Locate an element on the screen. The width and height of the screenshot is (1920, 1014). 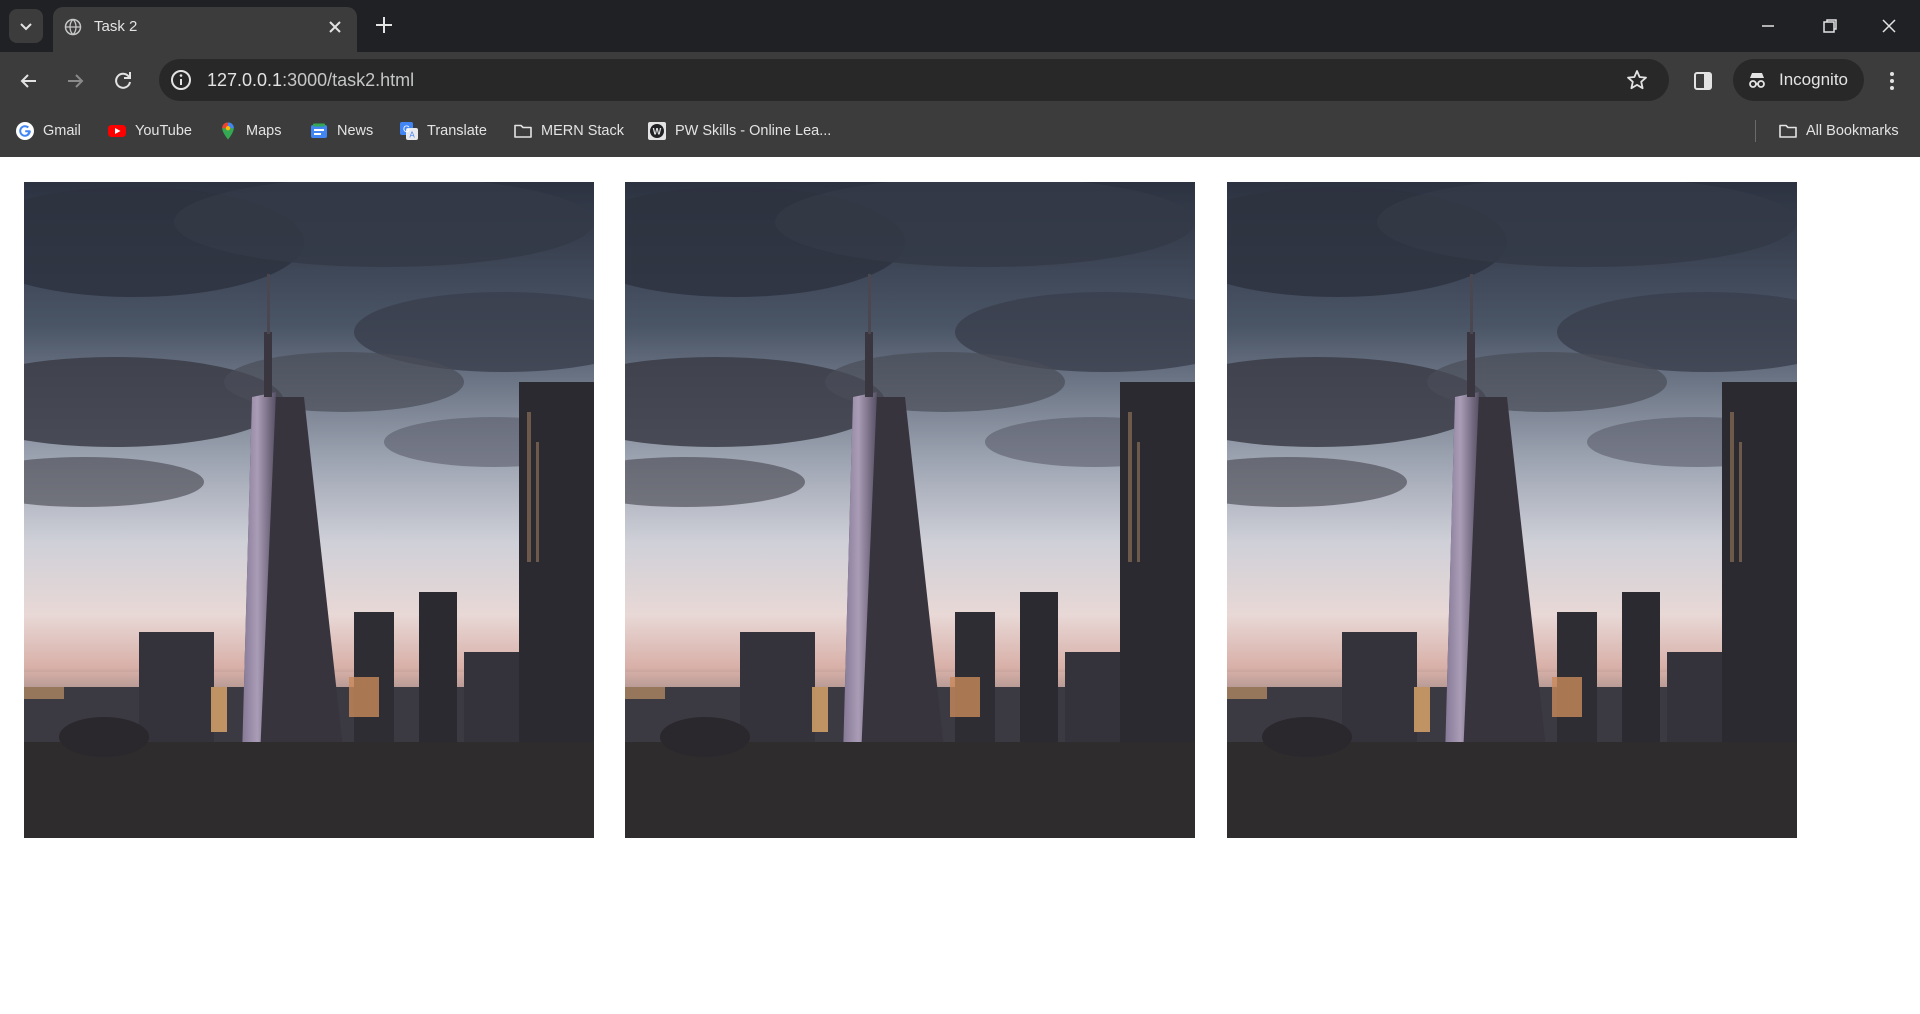
pw-skills-icon: W is located at coordinates (657, 131).